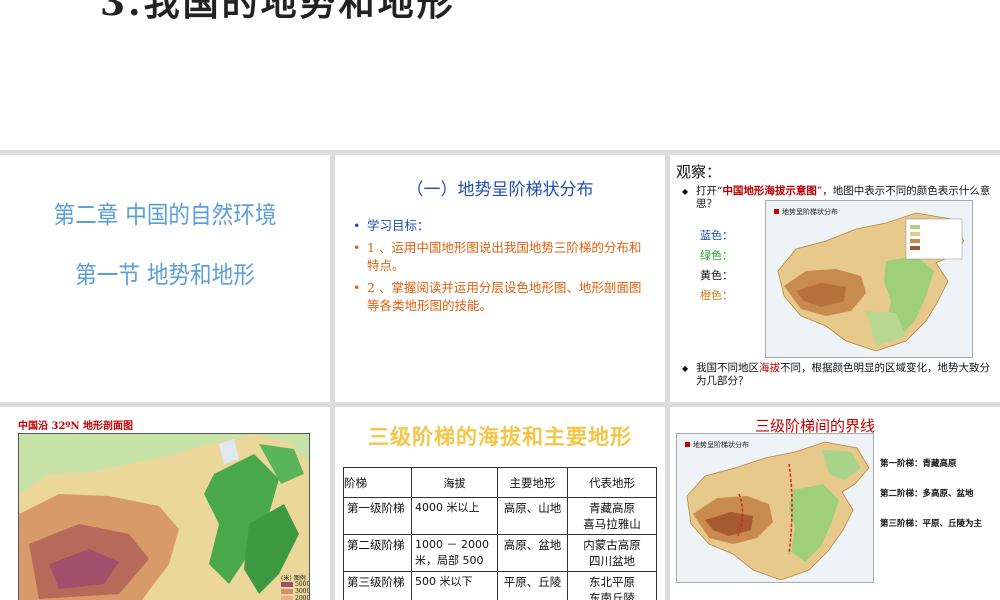  I want to click on china-steps-icon, so click(775, 508).